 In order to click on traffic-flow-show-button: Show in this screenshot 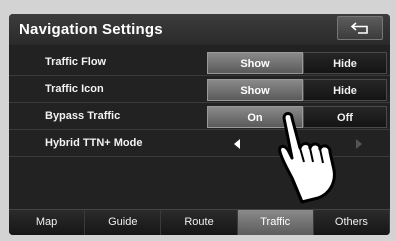, I will do `click(255, 63)`.